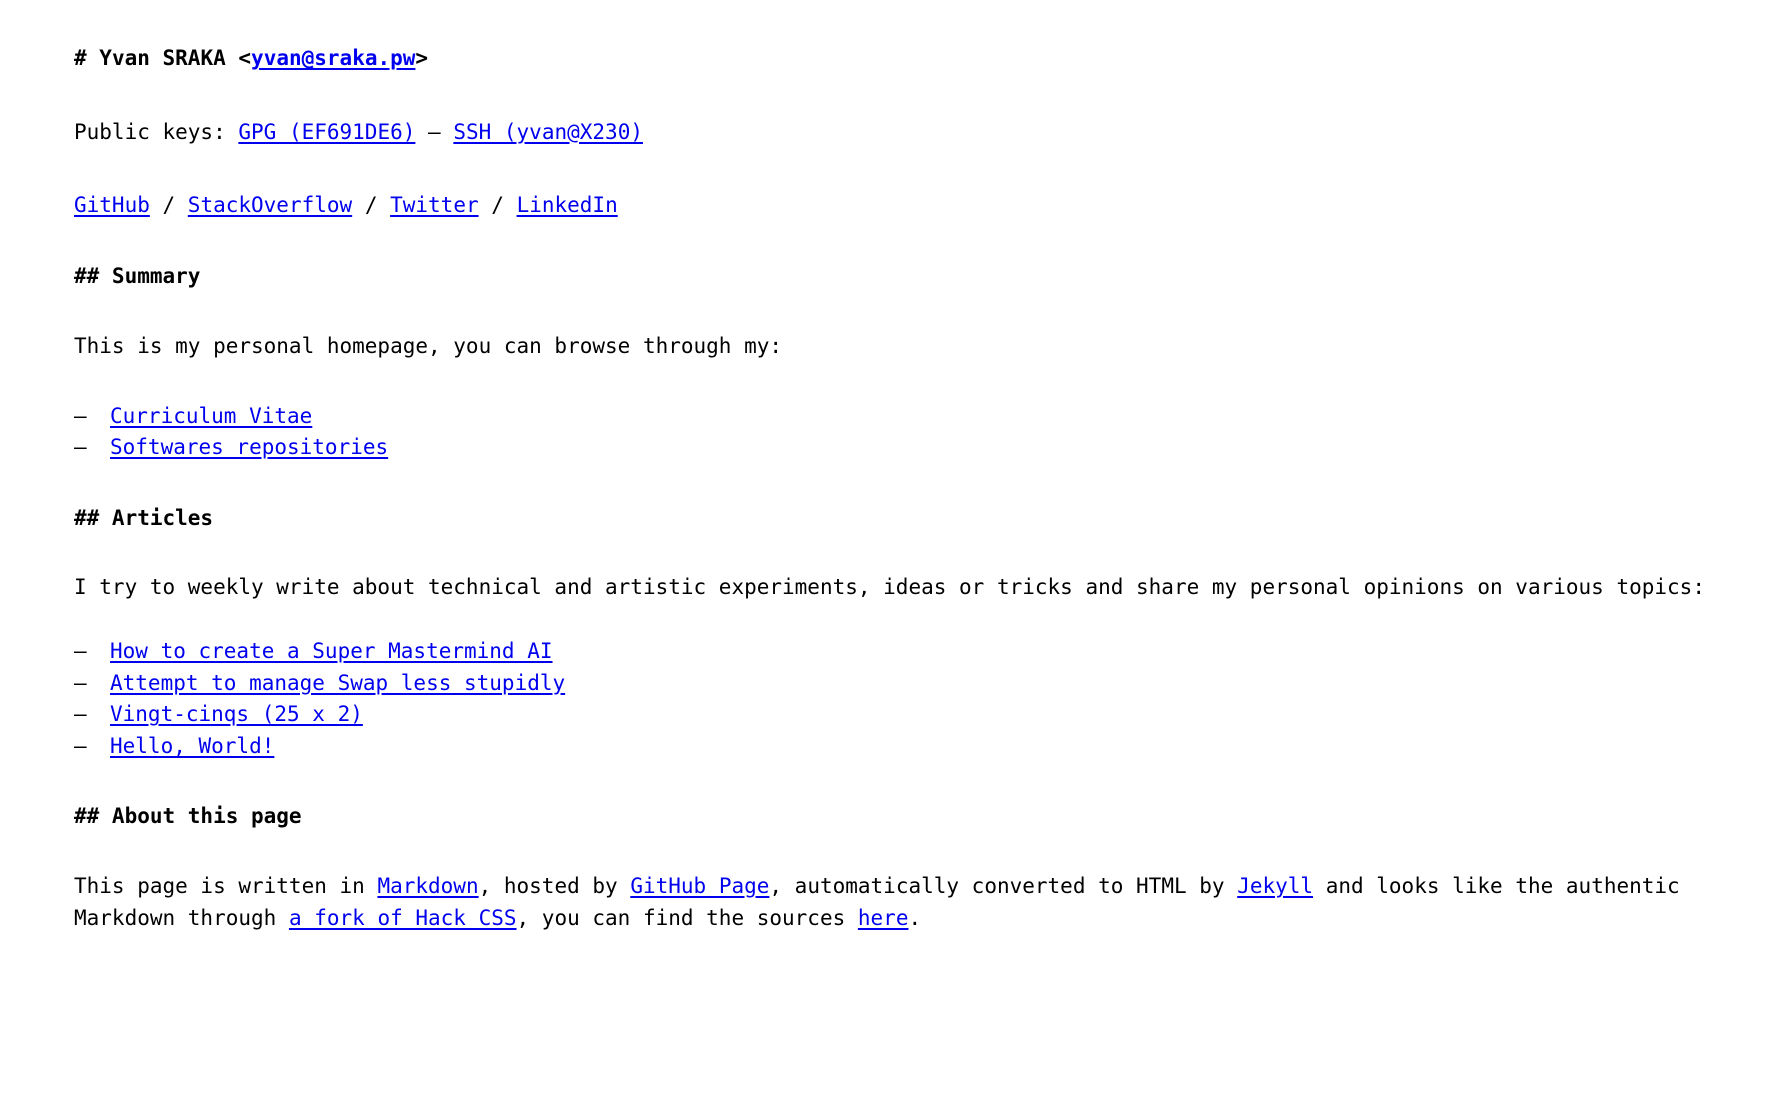 This screenshot has width=1780, height=1100. Describe the element at coordinates (895, 417) in the screenshot. I see `list-item: — Curriculum Vitae` at that location.